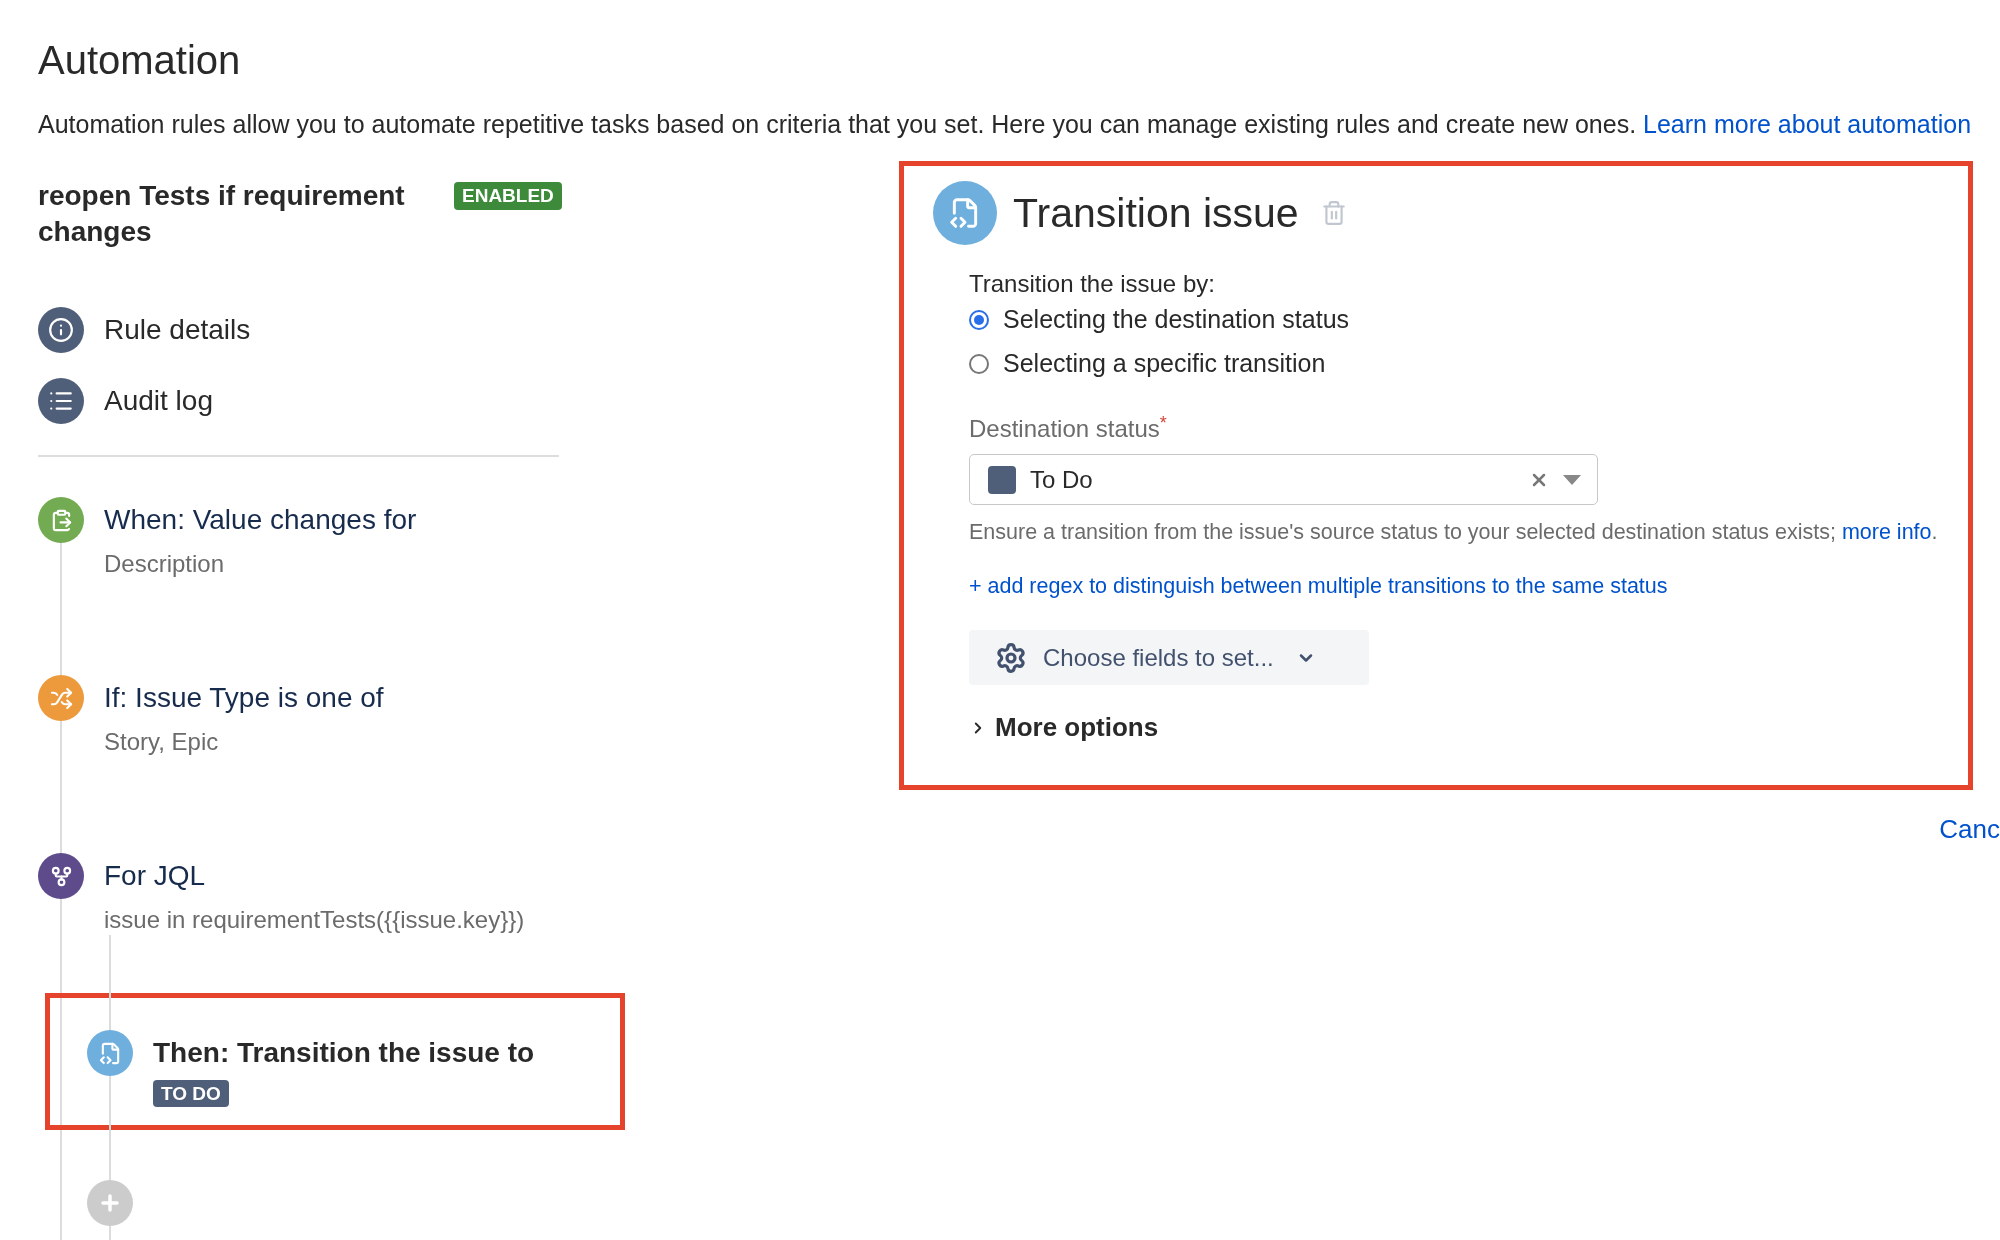 The image size is (2000, 1240). Describe the element at coordinates (244, 698) in the screenshot. I see `step-title: If: Issue Type is one of` at that location.